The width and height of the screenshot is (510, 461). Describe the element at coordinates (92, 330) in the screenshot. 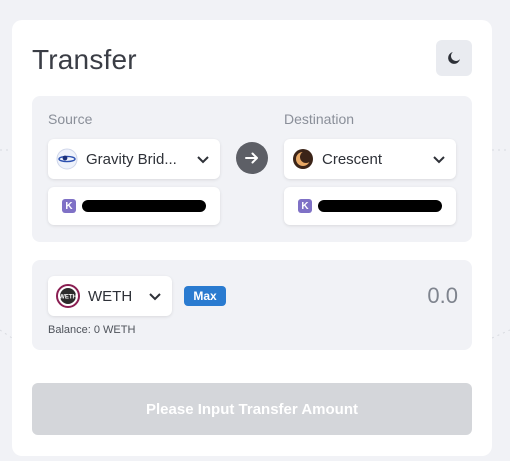

I see `balance-text: Balance: 0 WETH` at that location.